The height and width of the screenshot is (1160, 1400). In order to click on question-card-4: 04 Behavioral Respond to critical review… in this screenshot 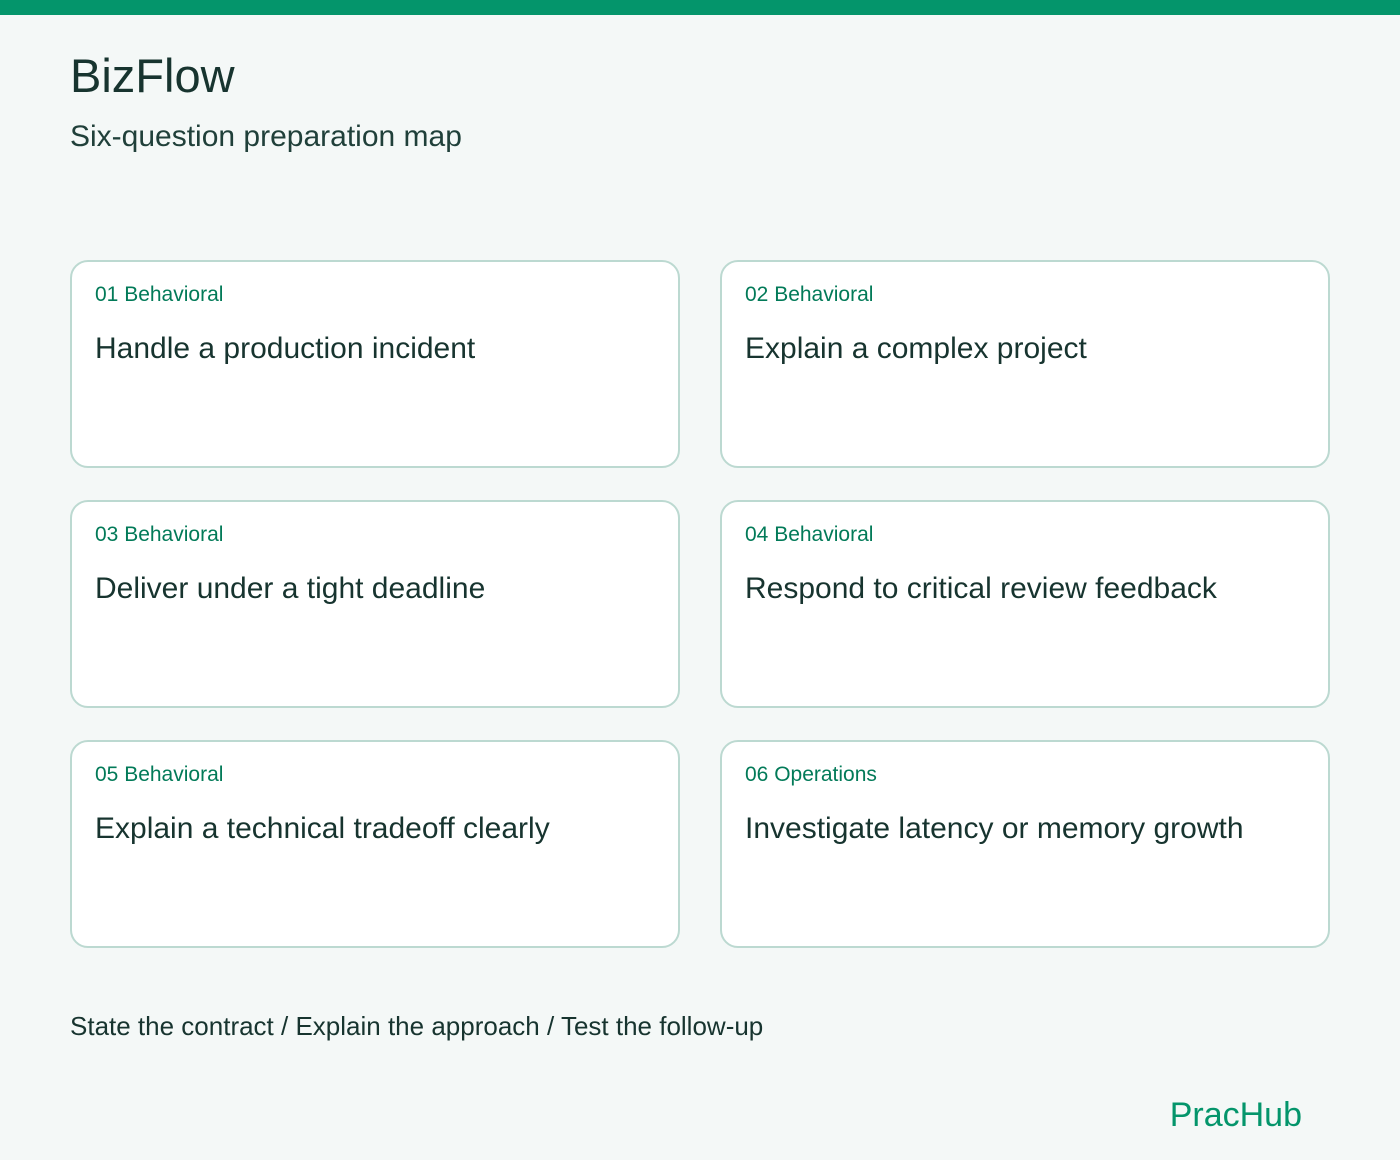, I will do `click(1025, 604)`.